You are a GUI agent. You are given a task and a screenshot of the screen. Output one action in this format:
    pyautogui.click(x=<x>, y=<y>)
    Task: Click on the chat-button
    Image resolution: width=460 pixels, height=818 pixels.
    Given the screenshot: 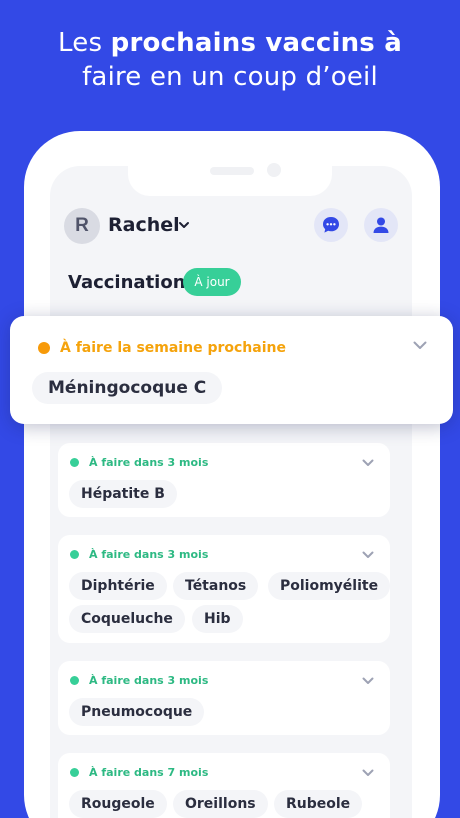 What is the action you would take?
    pyautogui.click(x=331, y=225)
    